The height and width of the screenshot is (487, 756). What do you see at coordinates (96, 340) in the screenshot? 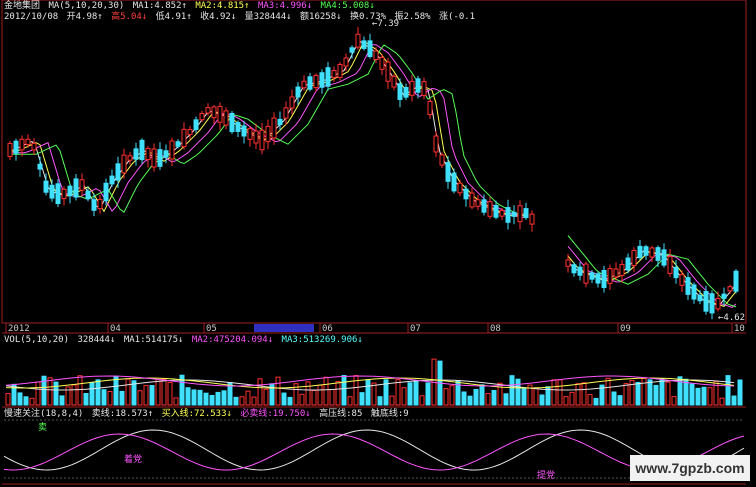
I see `vol-value: 328444↓` at bounding box center [96, 340].